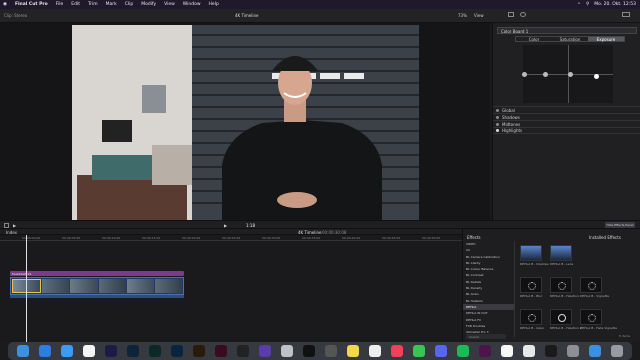 Image resolution: width=640 pixels, height=360 pixels. Describe the element at coordinates (595, 351) in the screenshot. I see `downloads-icon` at that location.